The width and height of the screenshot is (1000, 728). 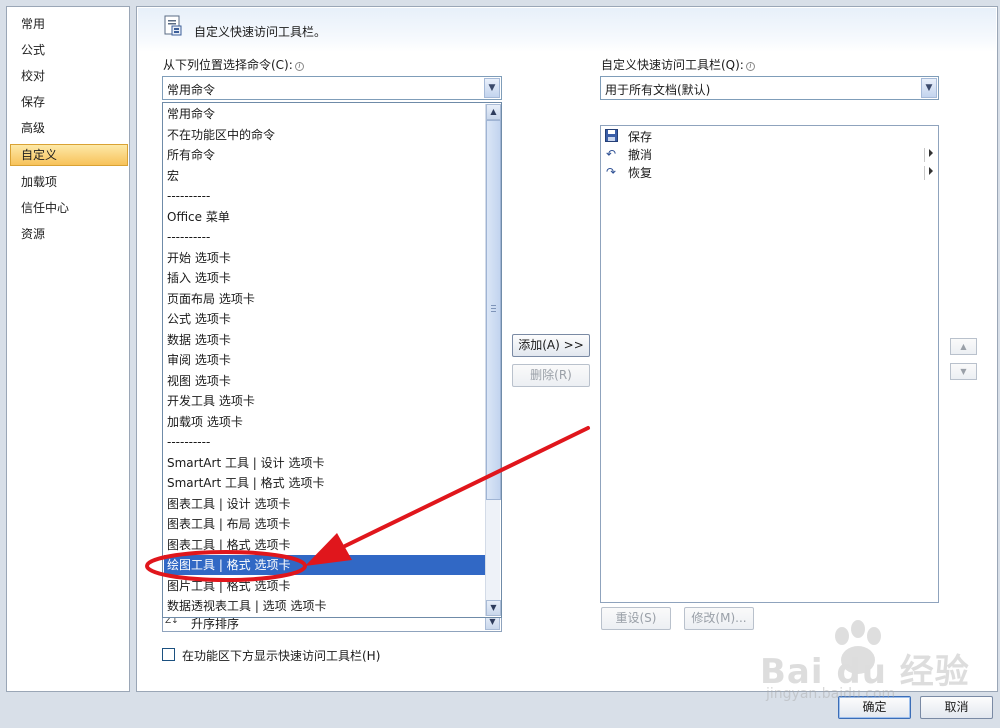 What do you see at coordinates (831, 694) in the screenshot?
I see `watermark-url: jingyan.baidu.com` at bounding box center [831, 694].